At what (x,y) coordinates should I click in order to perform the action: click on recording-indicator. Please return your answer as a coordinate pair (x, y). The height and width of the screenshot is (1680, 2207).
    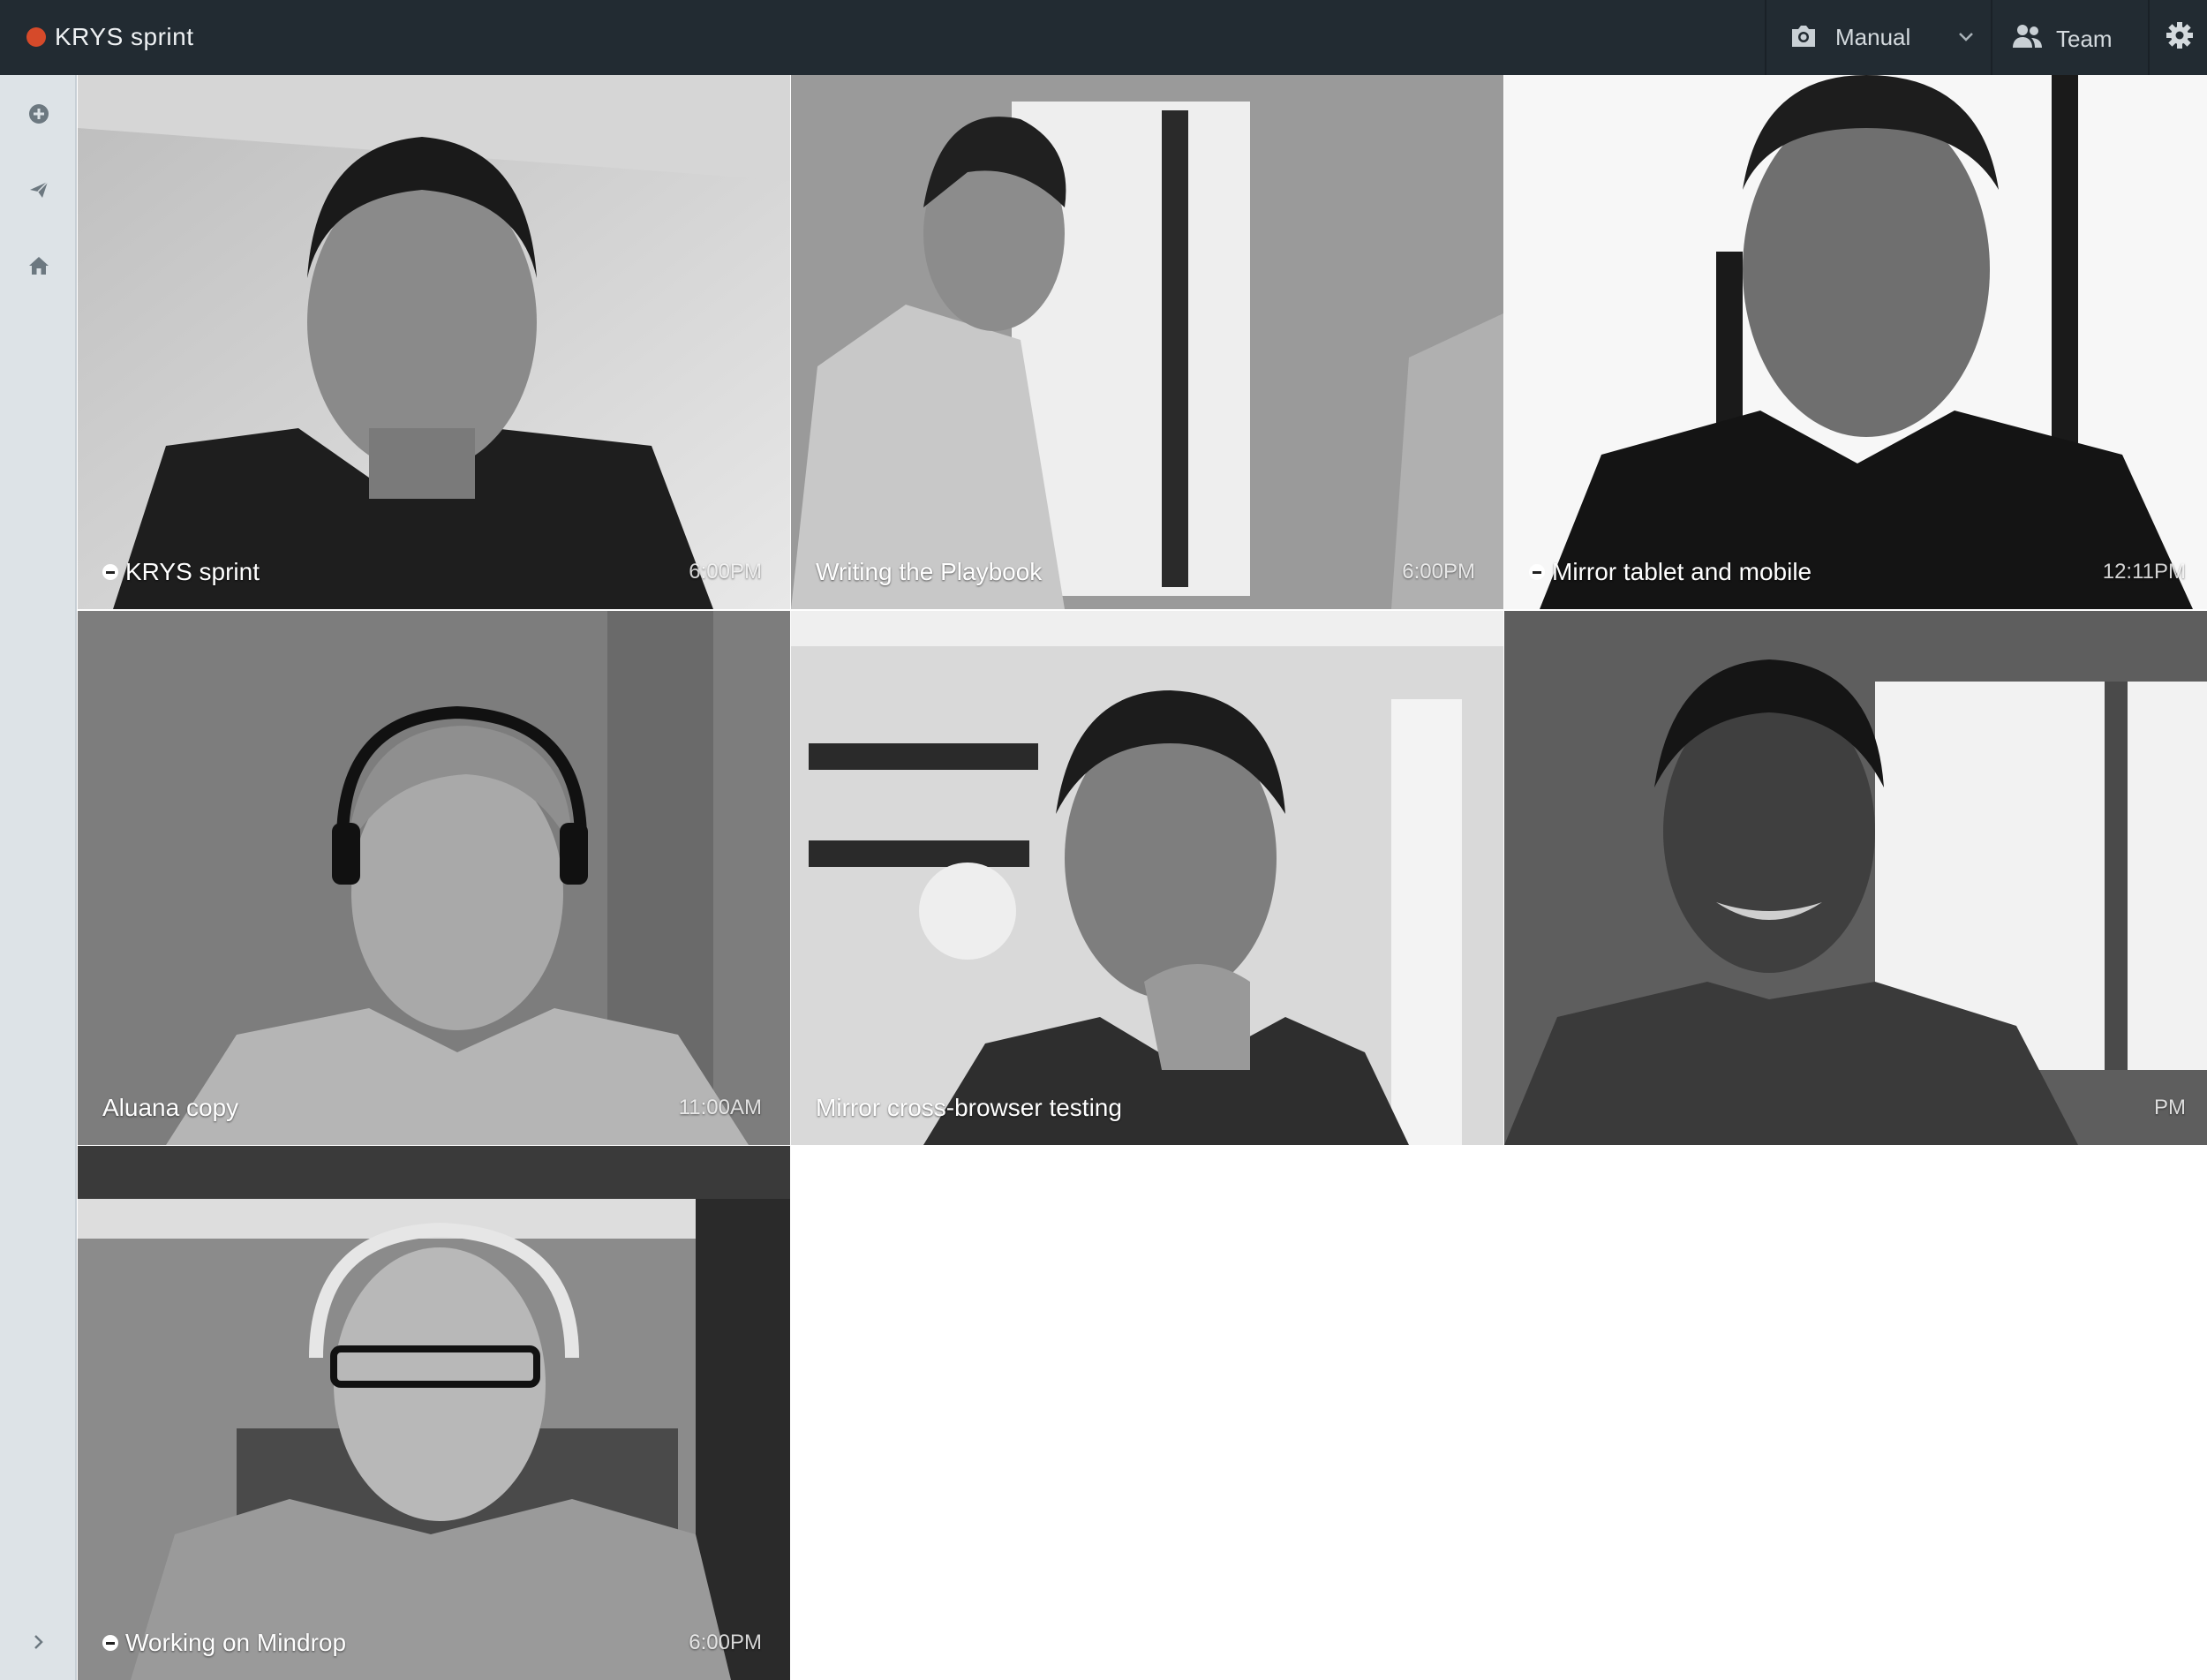
    Looking at the image, I should click on (36, 37).